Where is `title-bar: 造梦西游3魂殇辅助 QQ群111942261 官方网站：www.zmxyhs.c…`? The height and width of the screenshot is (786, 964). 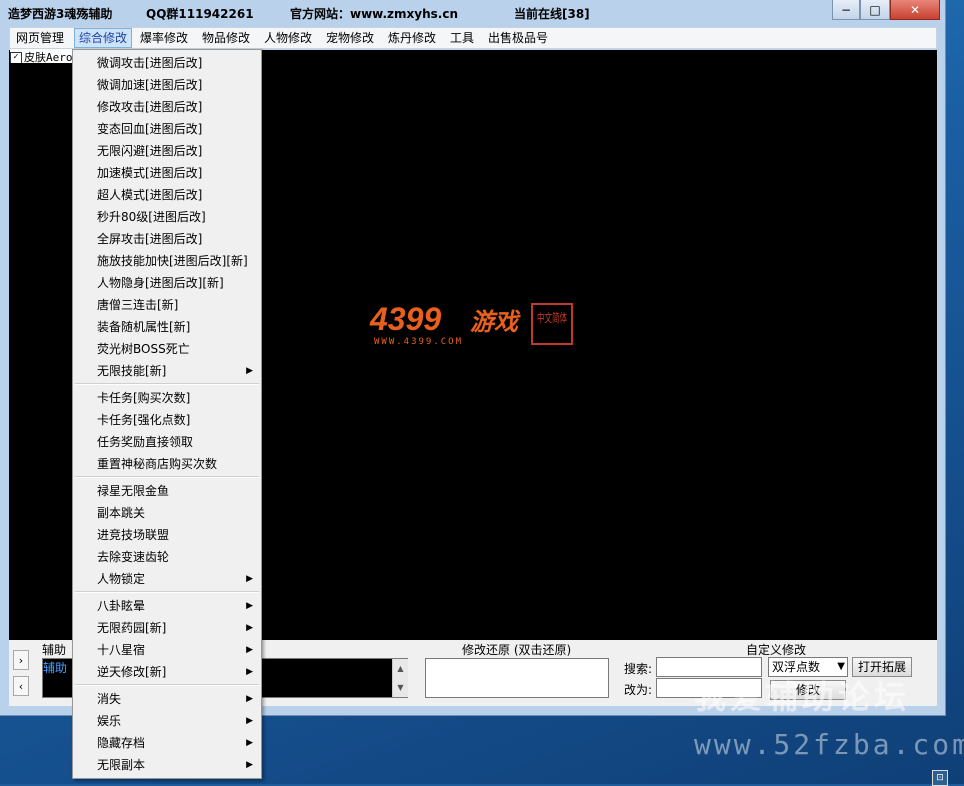 title-bar: 造梦西游3魂殇辅助 QQ群111942261 官方网站：www.zmxyhs.c… is located at coordinates (473, 13).